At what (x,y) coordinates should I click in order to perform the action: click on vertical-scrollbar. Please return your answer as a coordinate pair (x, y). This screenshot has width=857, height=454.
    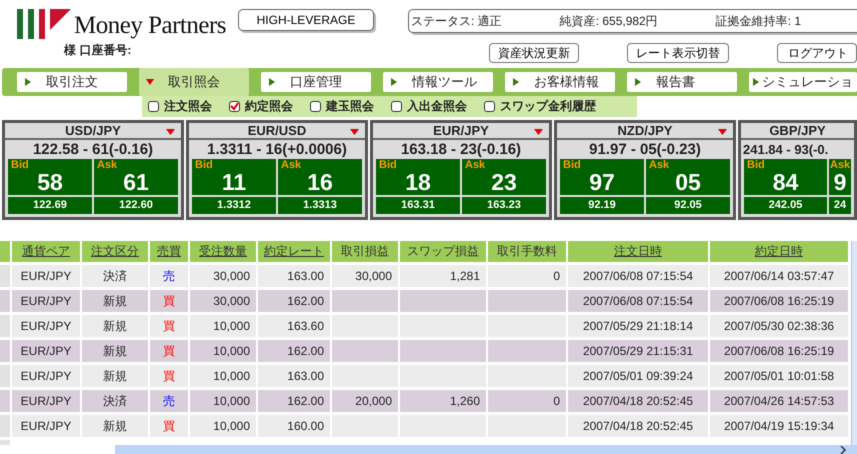
    Looking at the image, I should click on (854, 343).